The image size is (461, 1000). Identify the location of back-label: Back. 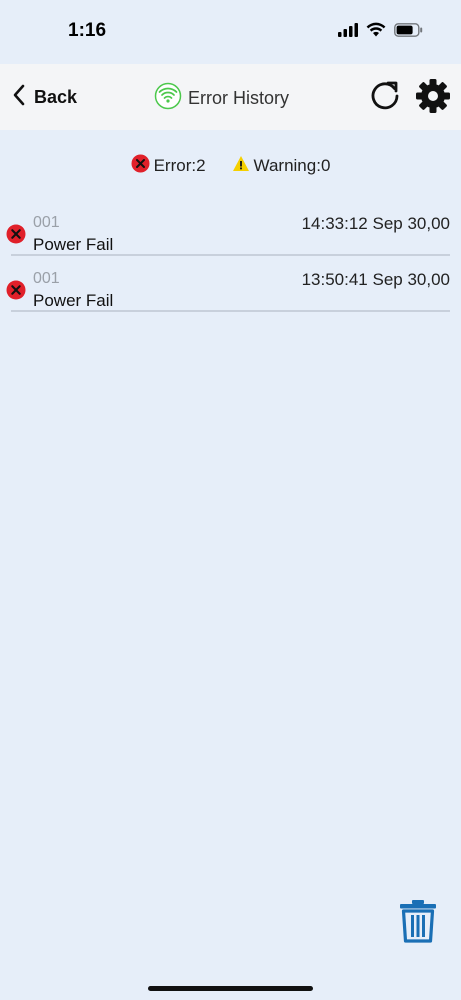
(56, 97).